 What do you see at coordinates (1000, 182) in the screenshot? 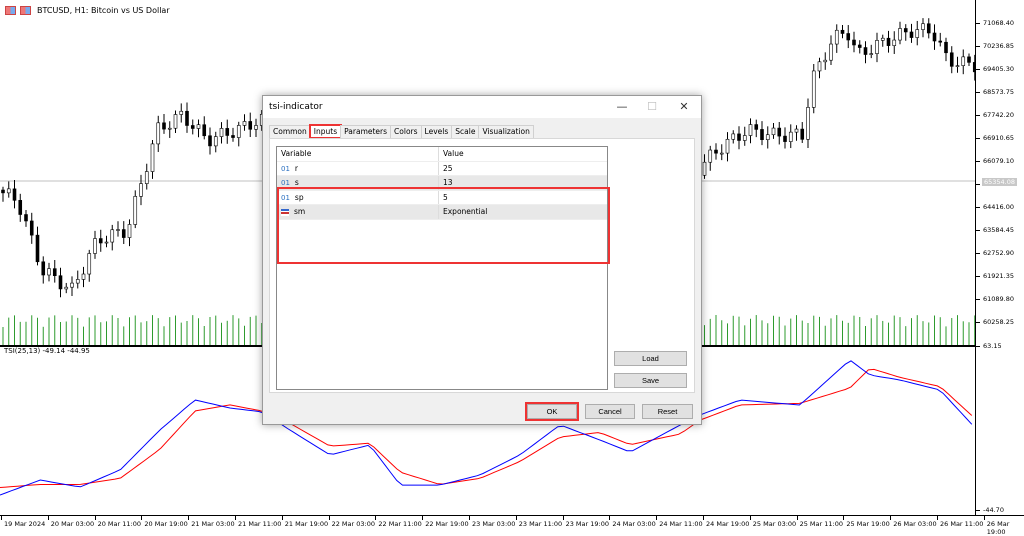
I see `current-price-label: 65354.08` at bounding box center [1000, 182].